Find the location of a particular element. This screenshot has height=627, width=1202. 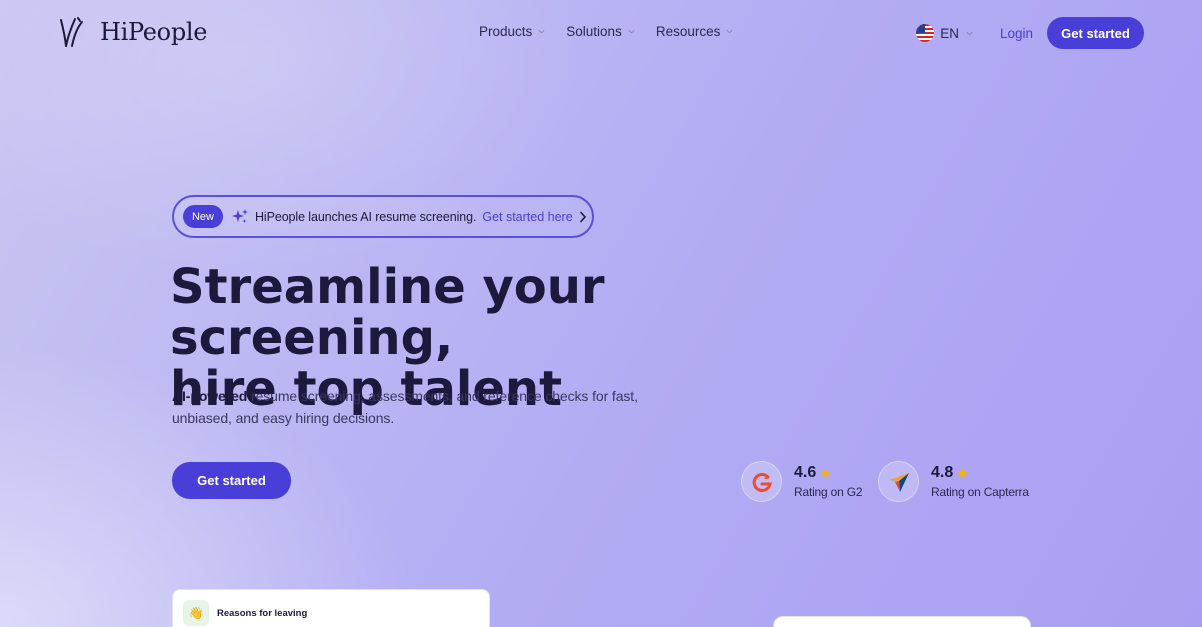

menu-resources-label: Resources is located at coordinates (688, 31).